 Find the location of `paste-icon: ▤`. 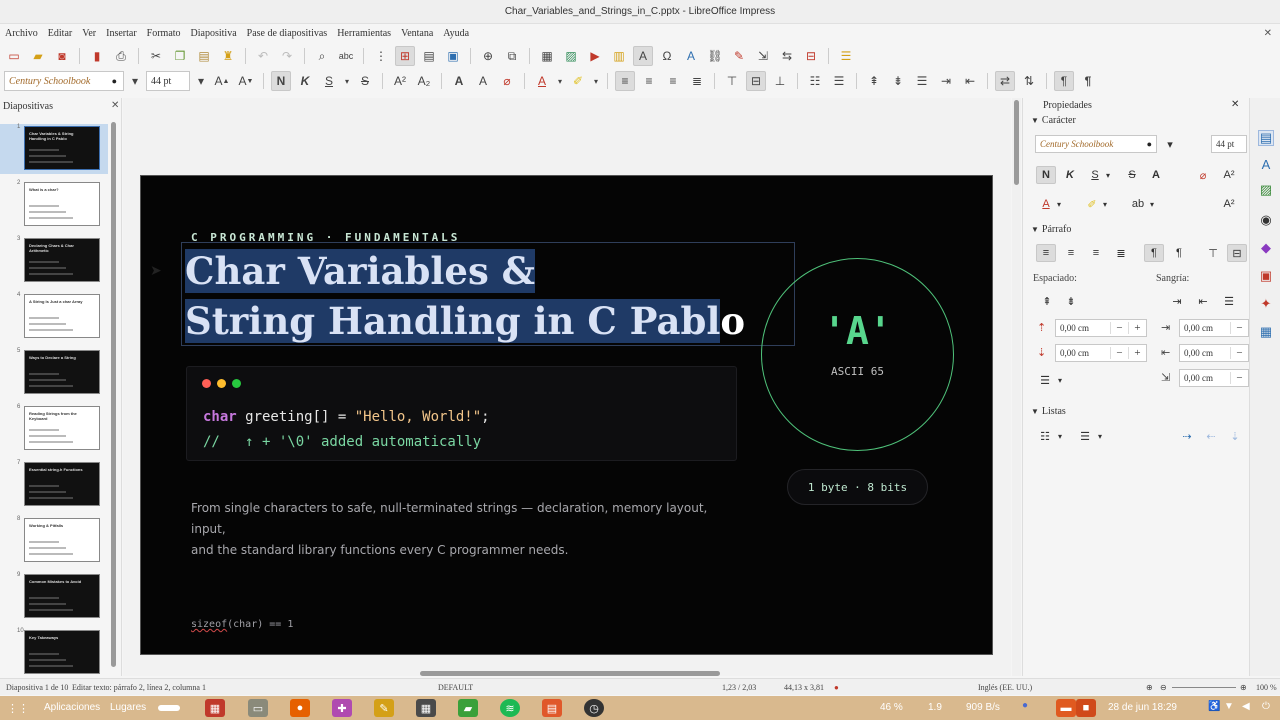

paste-icon: ▤ is located at coordinates (204, 56).